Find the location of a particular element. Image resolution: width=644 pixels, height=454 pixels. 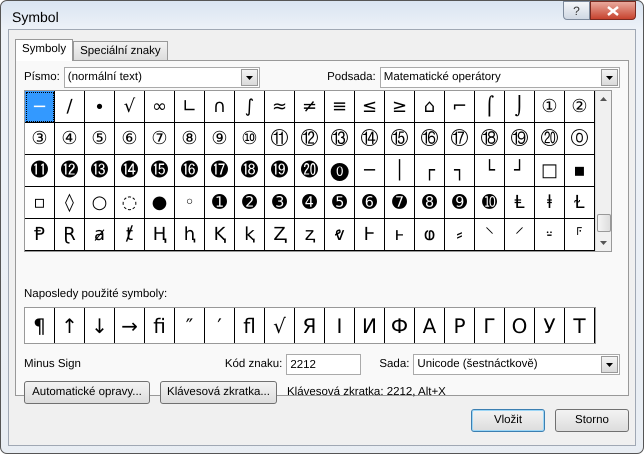

symbol-cell: ≤ is located at coordinates (370, 107).